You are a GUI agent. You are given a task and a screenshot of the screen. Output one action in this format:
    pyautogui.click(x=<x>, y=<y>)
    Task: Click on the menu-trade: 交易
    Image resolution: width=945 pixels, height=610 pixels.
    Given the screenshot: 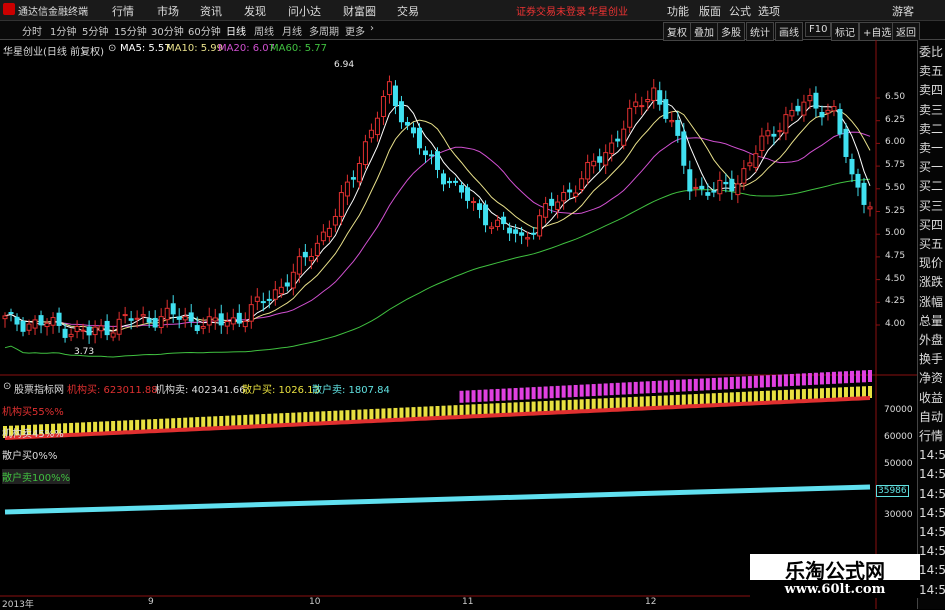 What is the action you would take?
    pyautogui.click(x=408, y=11)
    